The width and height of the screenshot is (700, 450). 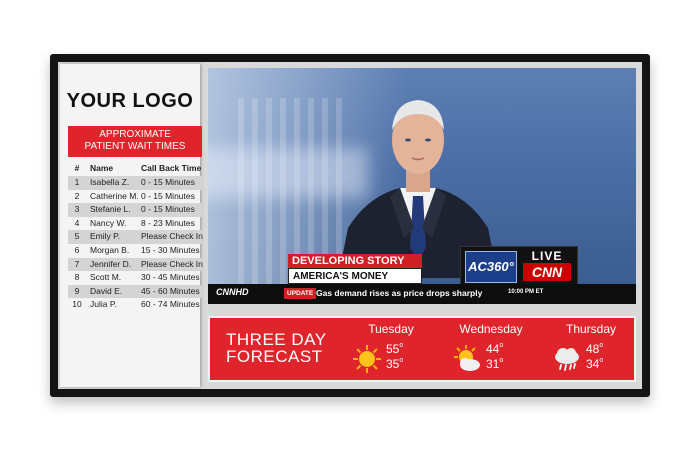 I want to click on day-name: Tuesday, so click(x=391, y=329).